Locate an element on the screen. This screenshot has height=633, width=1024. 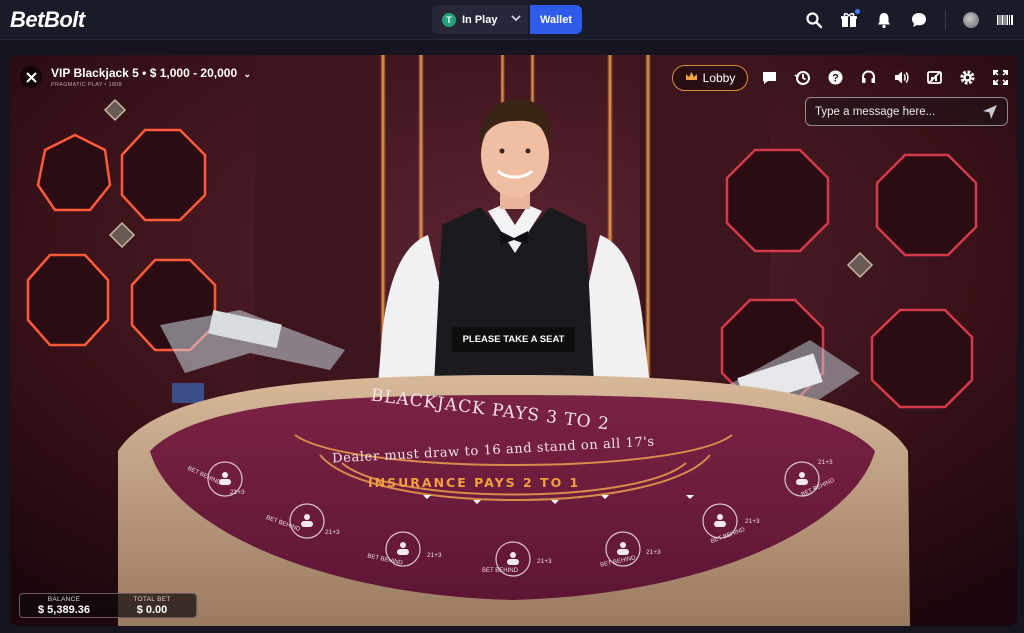
top-navigation-bar: BetBolt T In Play Wallet is located at coordinates (512, 20).